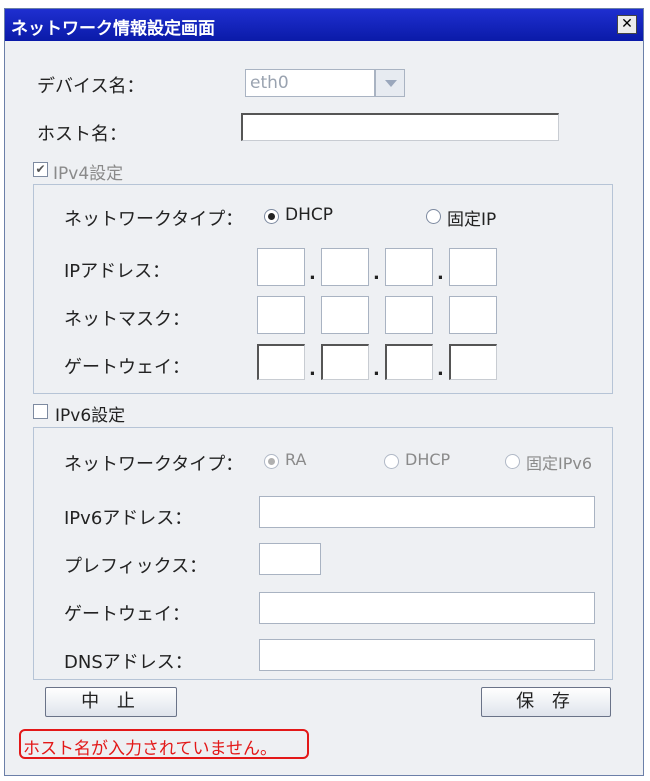 The image size is (650, 781). What do you see at coordinates (296, 459) in the screenshot?
I see `ipv6-ra-label: RA` at bounding box center [296, 459].